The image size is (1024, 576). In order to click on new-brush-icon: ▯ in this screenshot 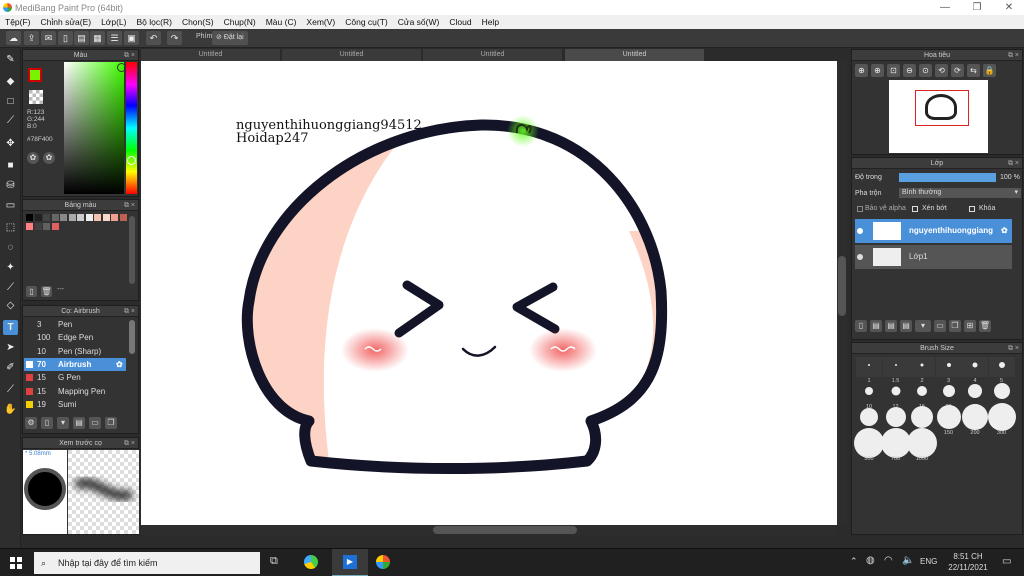, I will do `click(47, 423)`.